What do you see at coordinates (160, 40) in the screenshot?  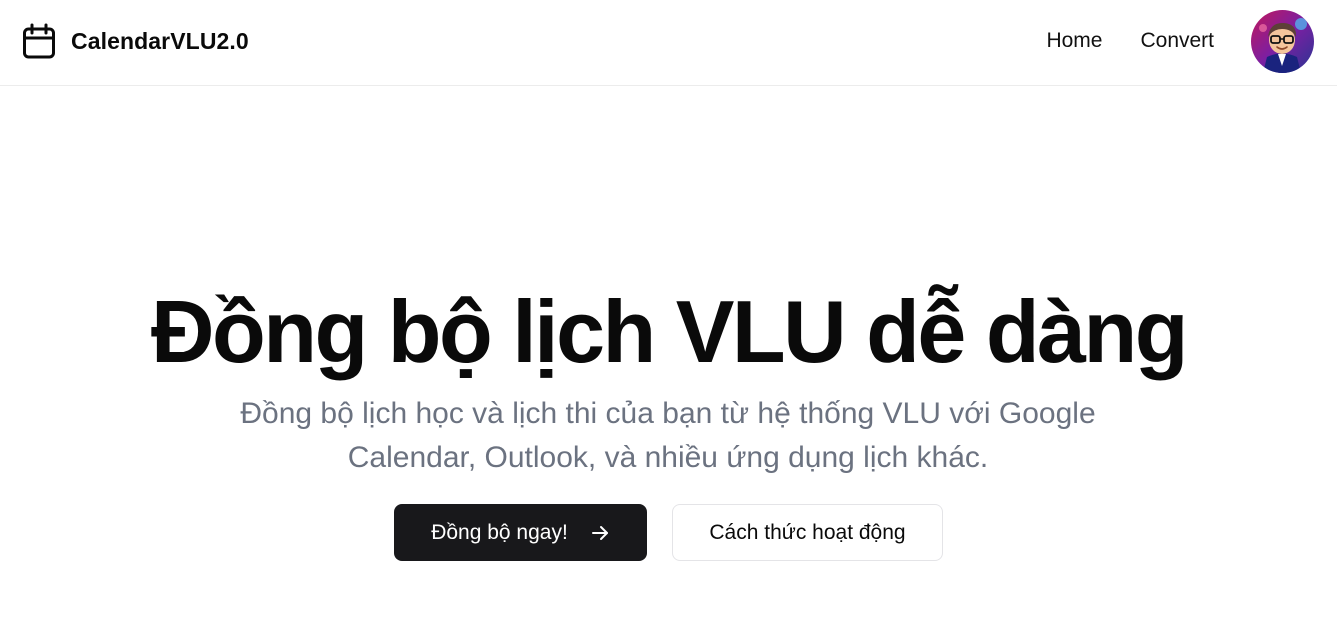 I see `brand-name: CalendarVLU2.0` at bounding box center [160, 40].